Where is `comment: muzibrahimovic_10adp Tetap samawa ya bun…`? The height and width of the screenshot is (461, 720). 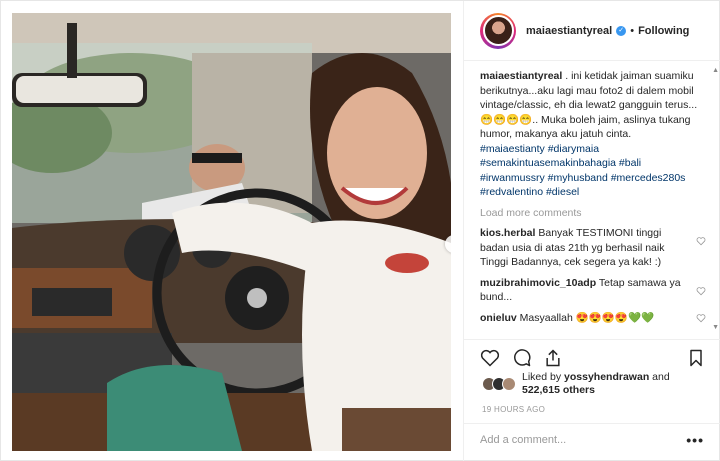
comment: muzibrahimovic_10adp Tetap samawa ya bun… is located at coordinates (594, 290).